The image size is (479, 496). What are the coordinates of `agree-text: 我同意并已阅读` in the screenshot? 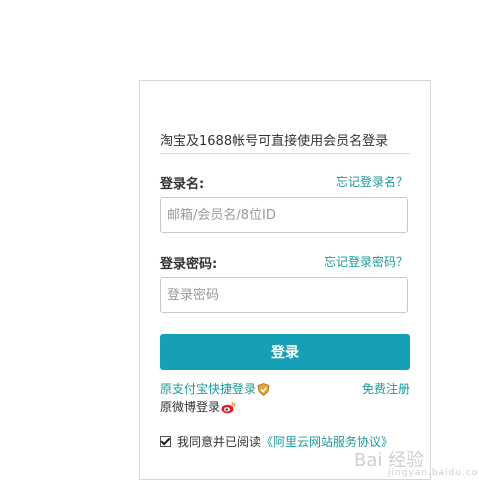 It's located at (219, 442).